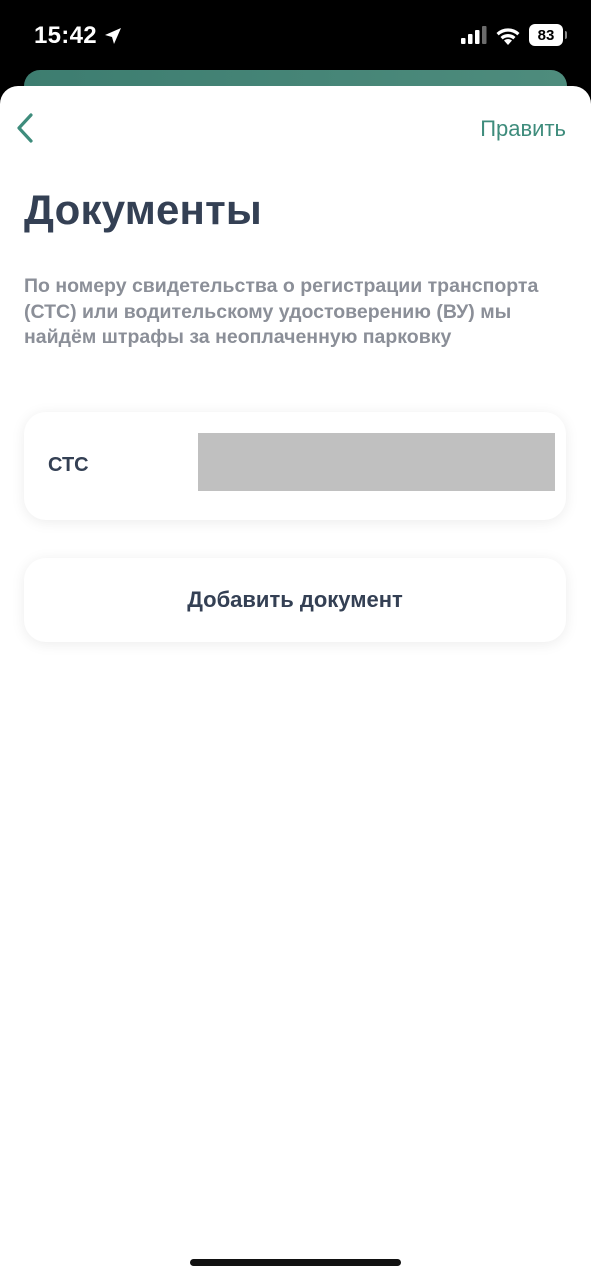 The height and width of the screenshot is (1280, 591). What do you see at coordinates (523, 129) in the screenshot?
I see `edit-button: Править` at bounding box center [523, 129].